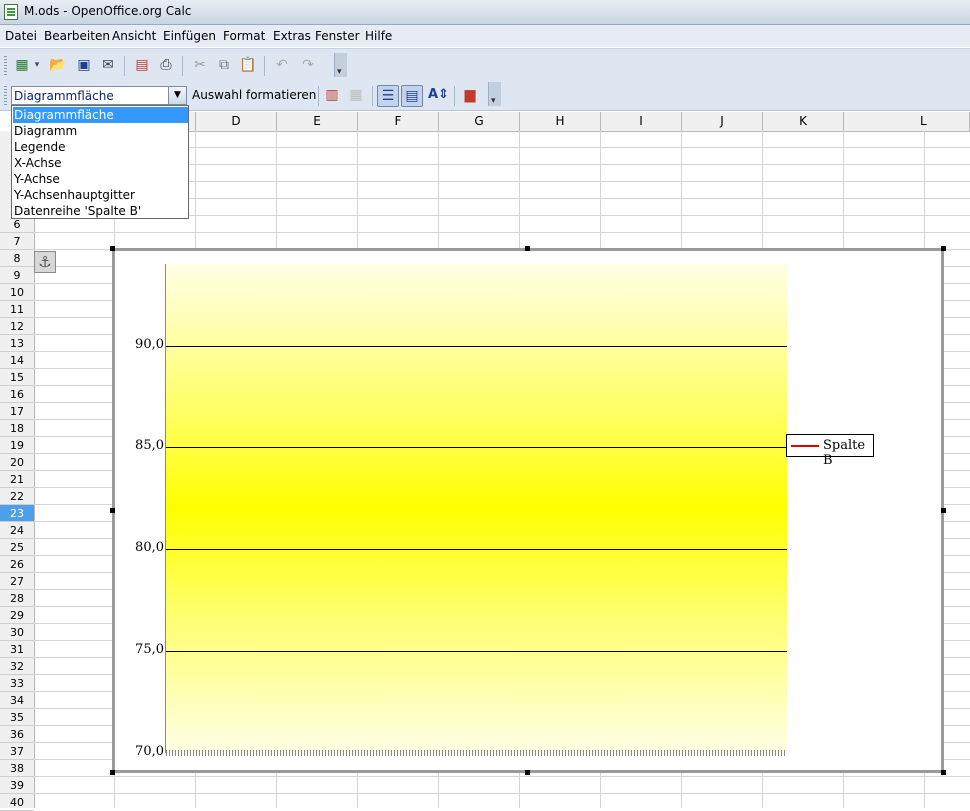 The width and height of the screenshot is (970, 811). I want to click on paste-icon: 📋, so click(248, 65).